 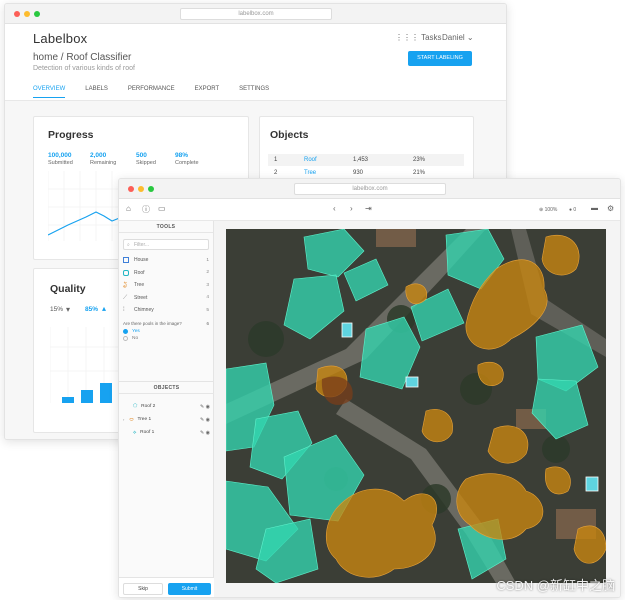 What do you see at coordinates (254, 92) in the screenshot?
I see `tab-settings: SETTINGS` at bounding box center [254, 92].